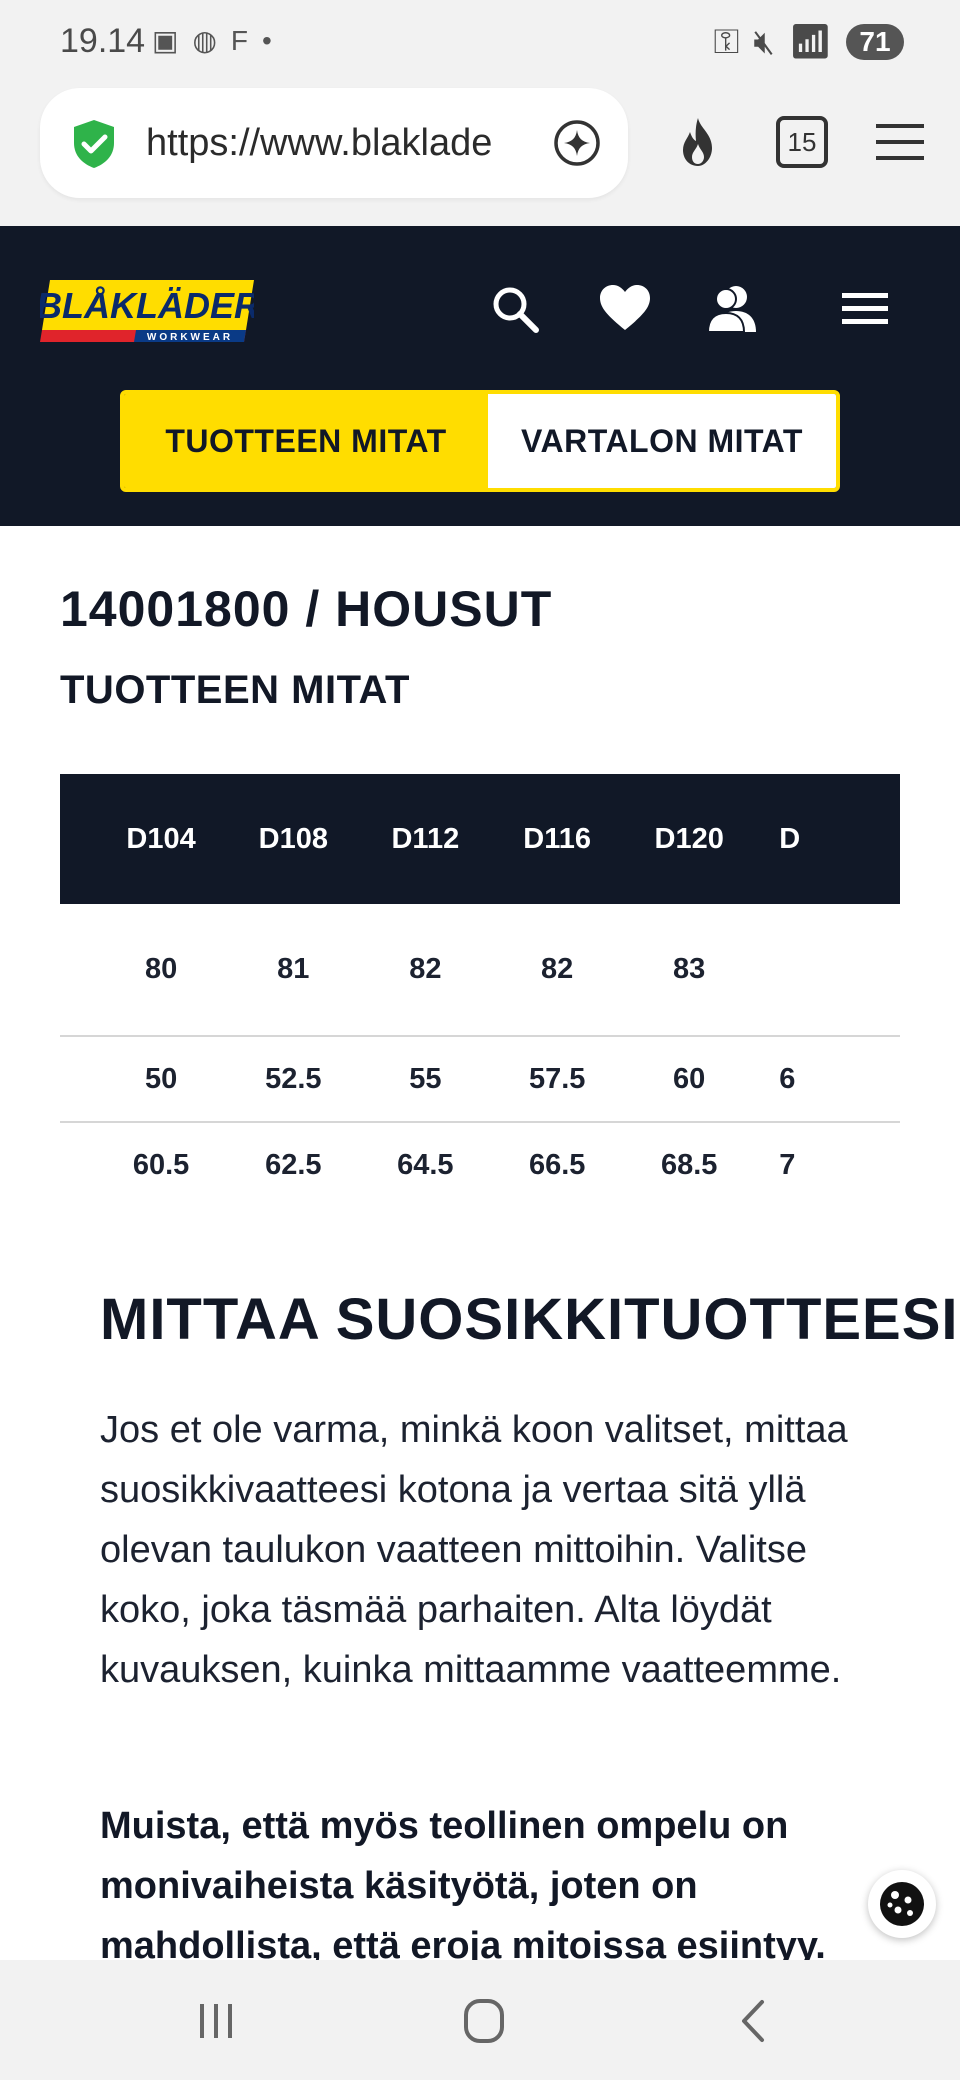  What do you see at coordinates (689, 969) in the screenshot?
I see `table-cell: 83` at bounding box center [689, 969].